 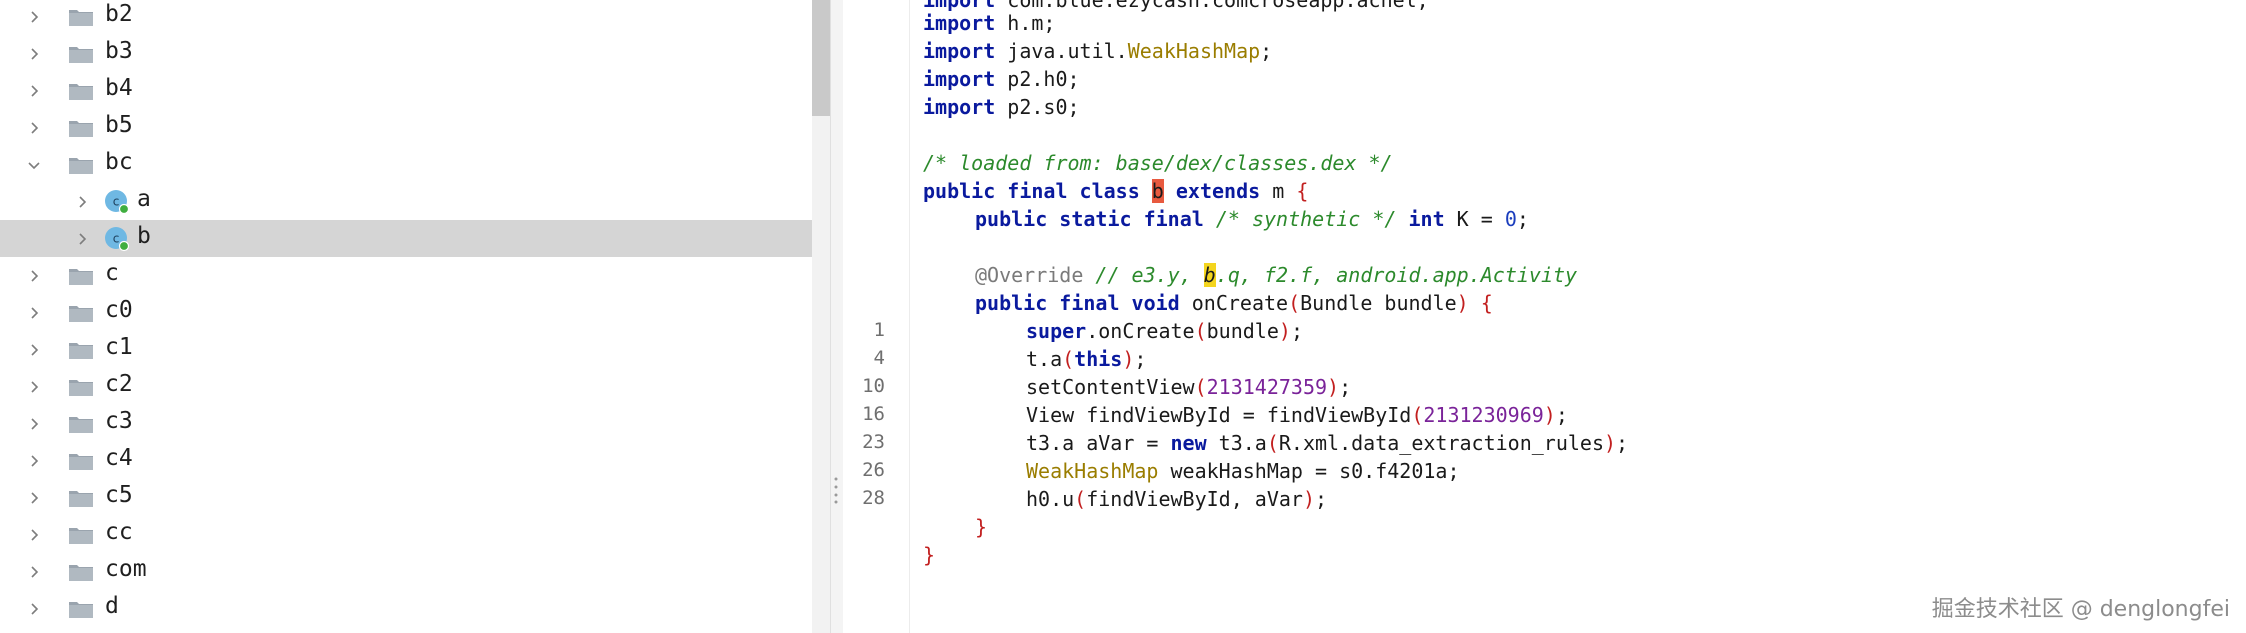 I want to click on number-literal: 2131230969, so click(x=1483, y=415).